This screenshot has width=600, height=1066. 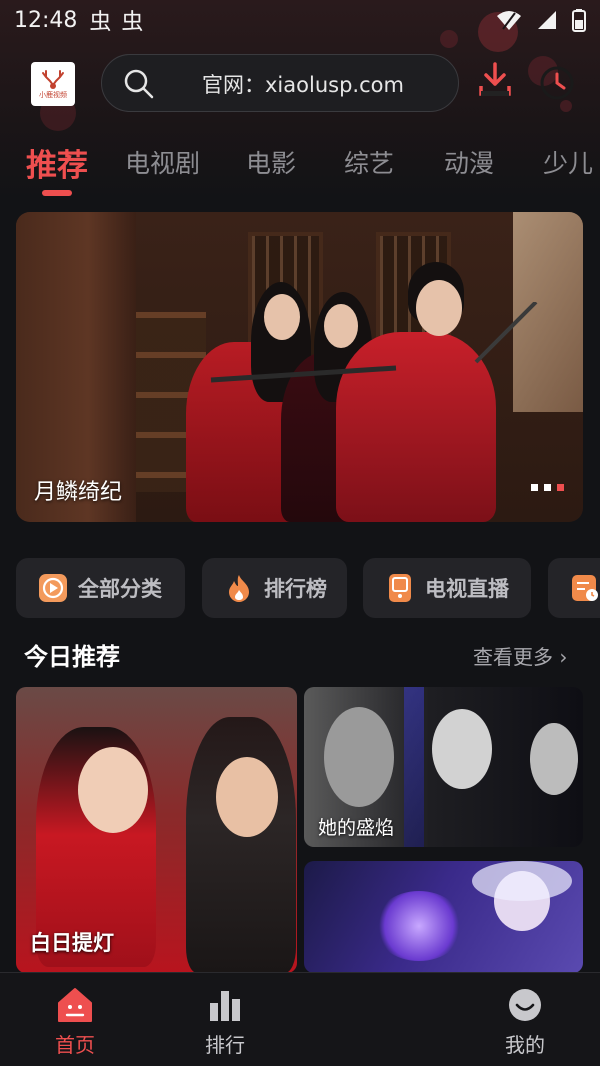 I want to click on ranking-button: 排行榜, so click(x=274, y=588).